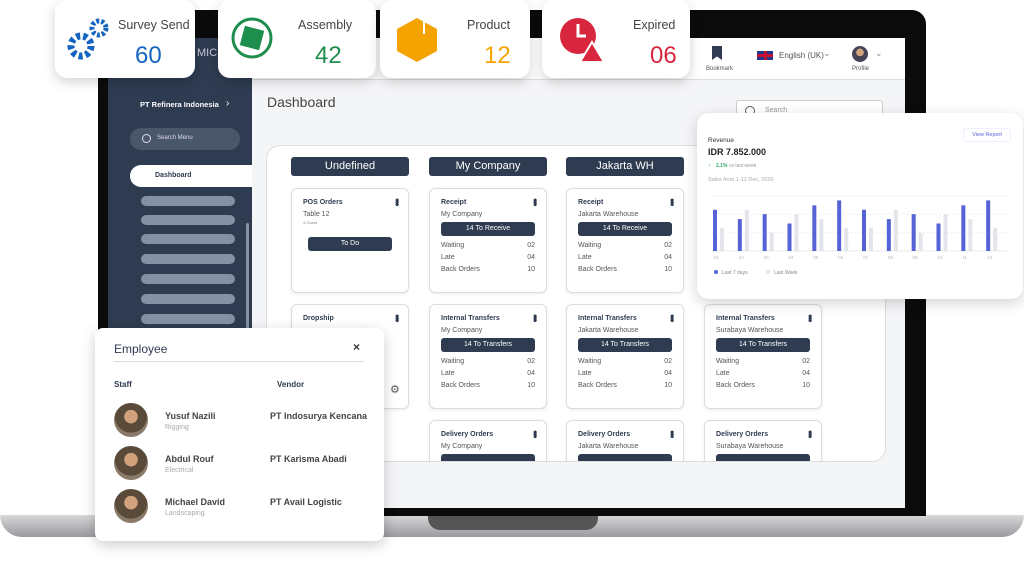 The width and height of the screenshot is (1024, 574). Describe the element at coordinates (531, 361) in the screenshot. I see `stat-value: 02` at that location.